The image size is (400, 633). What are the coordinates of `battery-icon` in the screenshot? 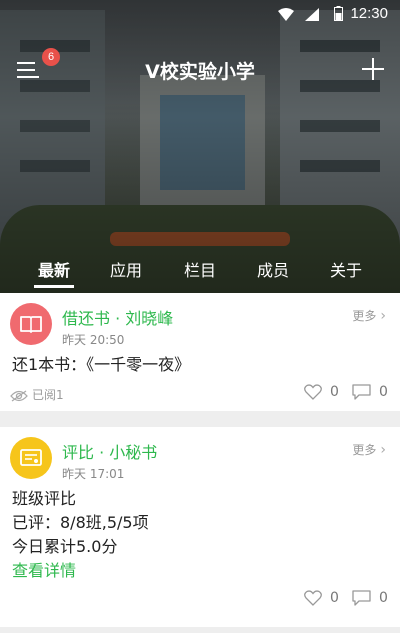 It's located at (338, 13).